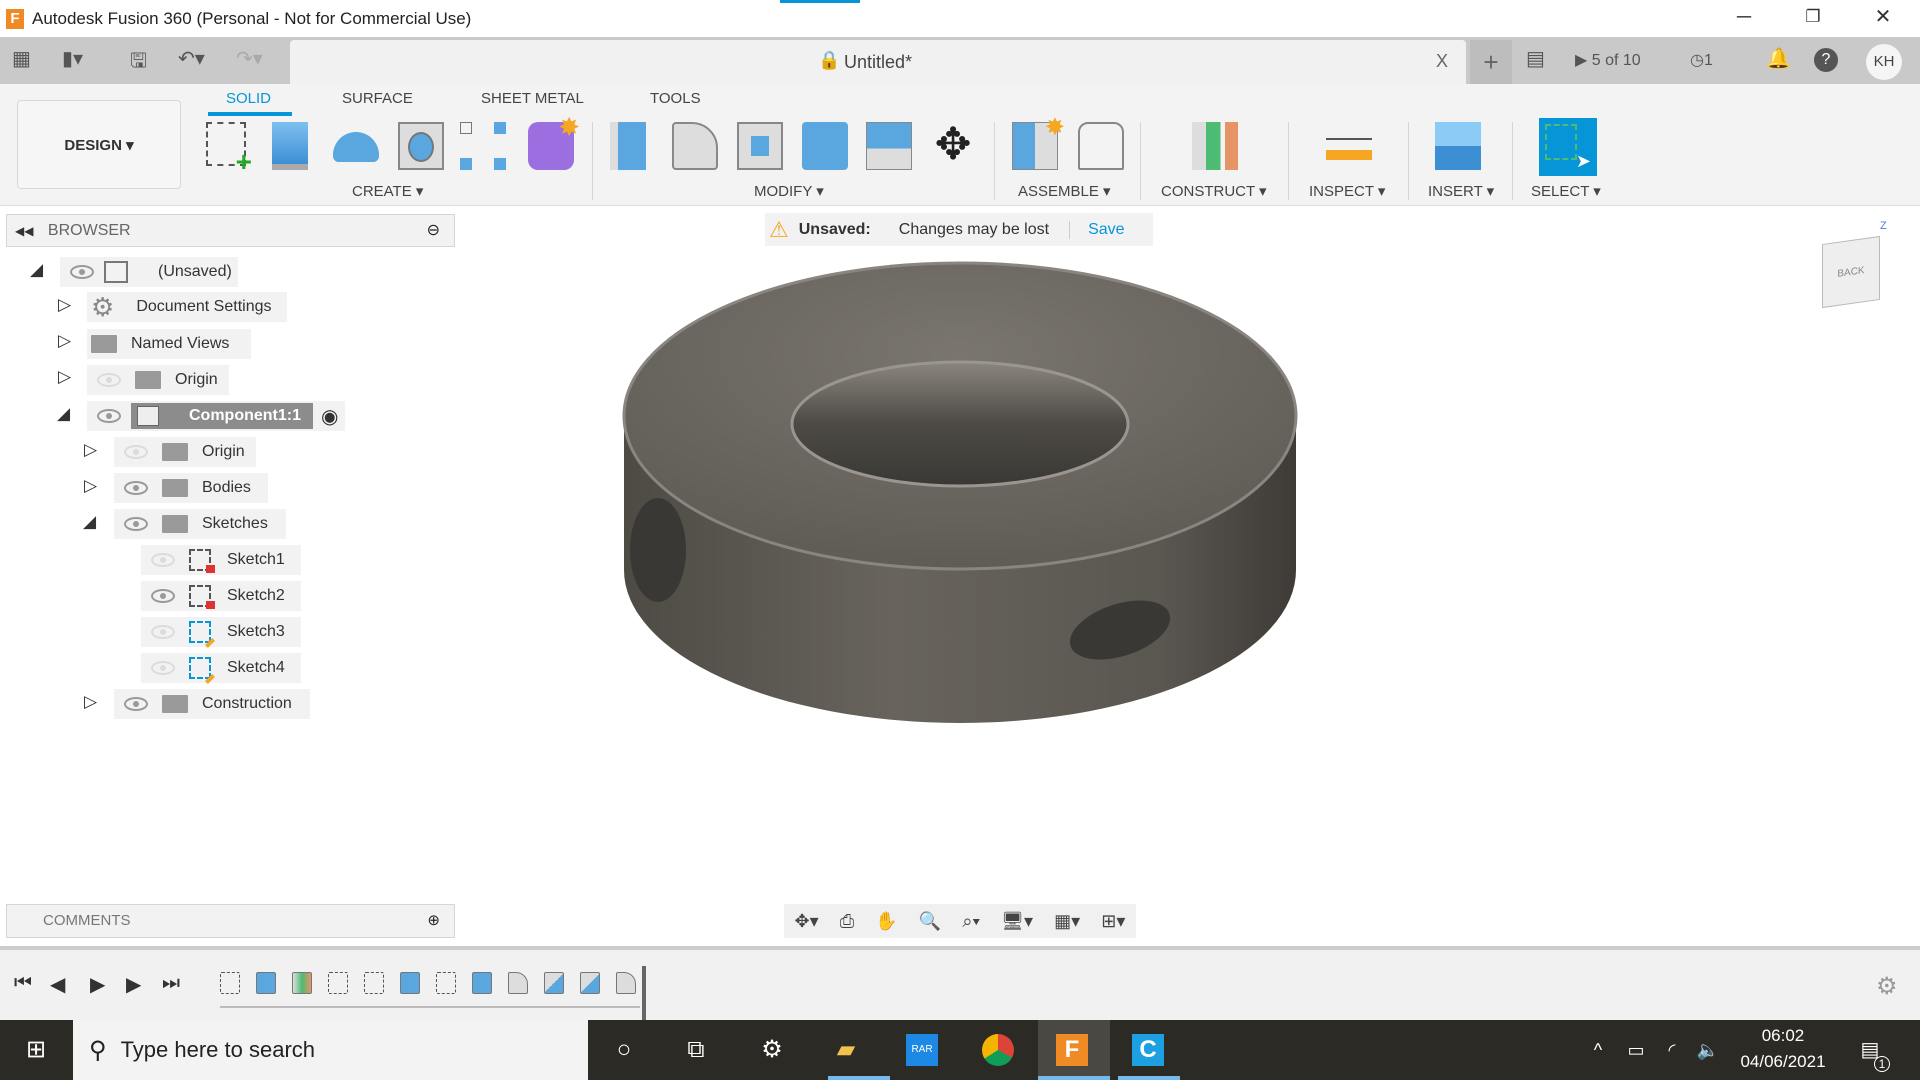 This screenshot has width=1920, height=1080. Describe the element at coordinates (330, 1050) in the screenshot. I see `taskbar-search: ⚲ Type here to search` at that location.